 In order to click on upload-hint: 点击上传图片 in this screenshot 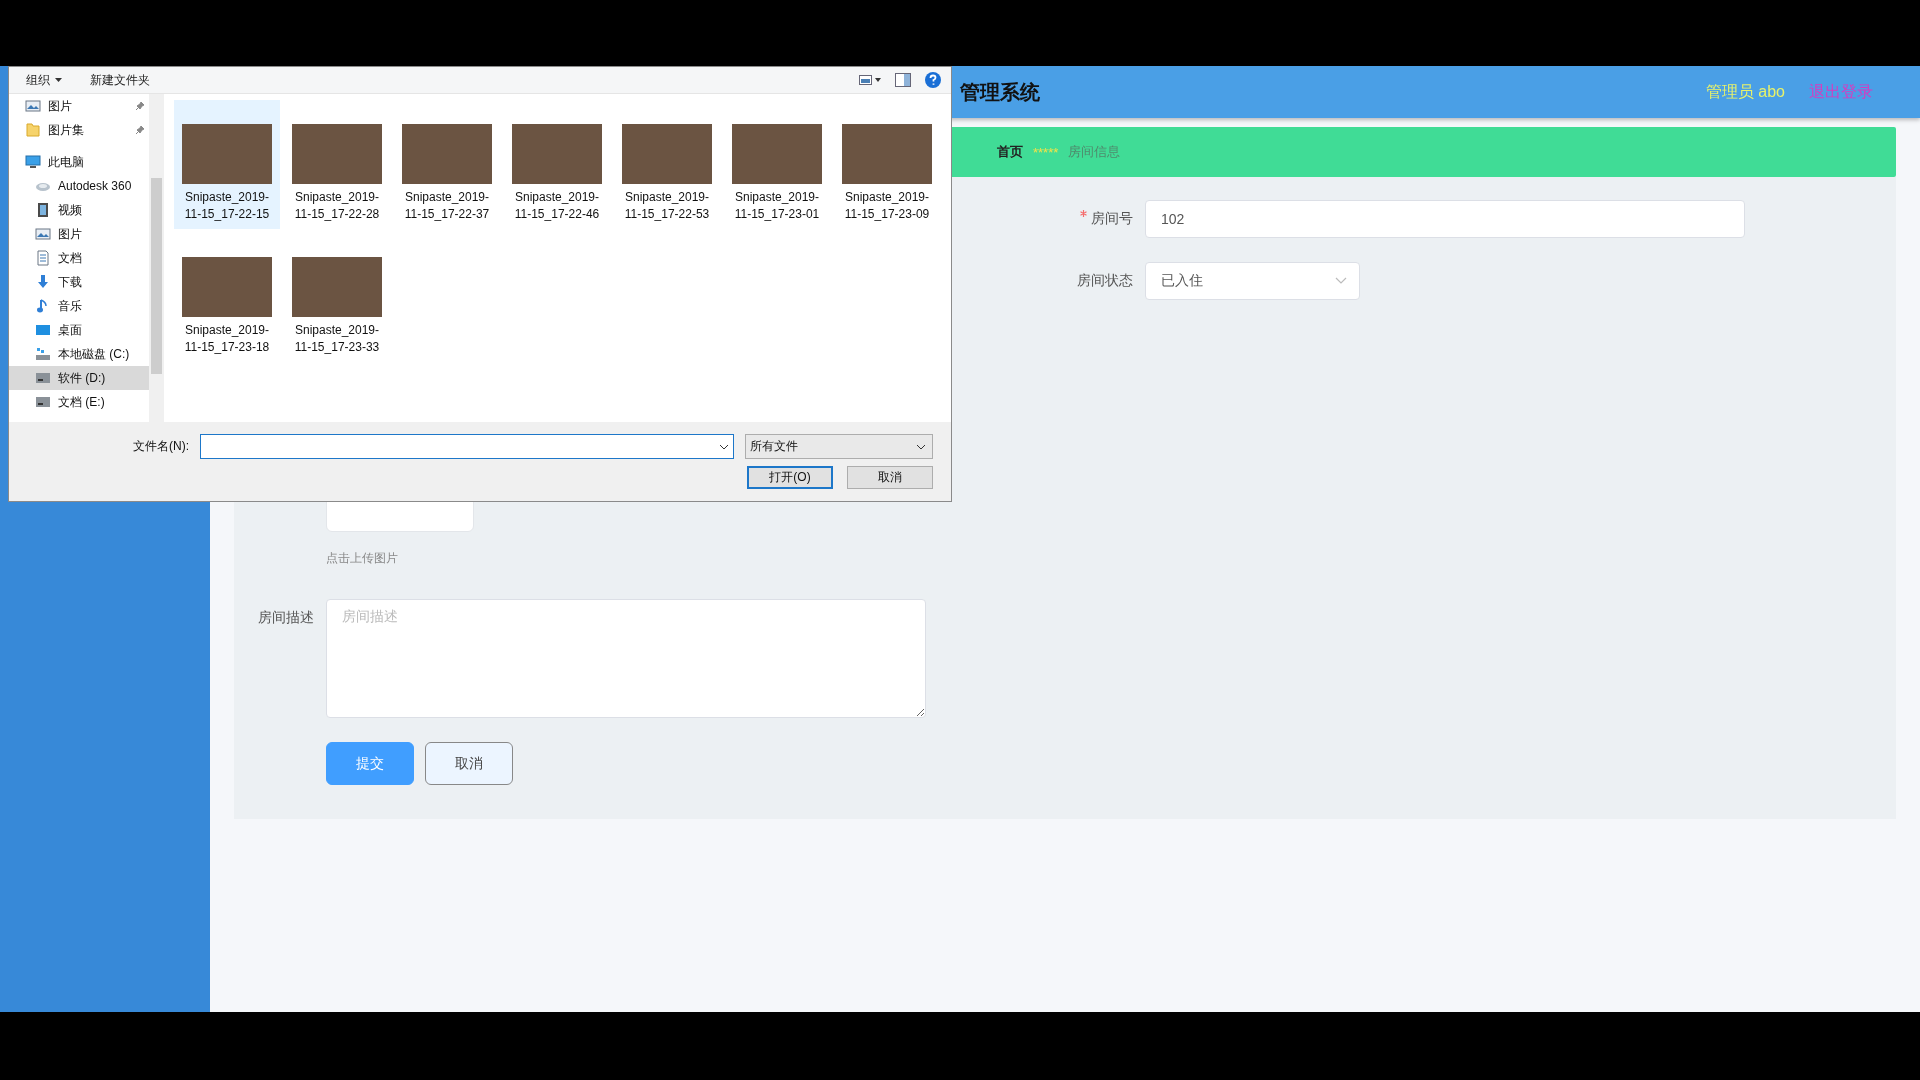, I will do `click(362, 558)`.